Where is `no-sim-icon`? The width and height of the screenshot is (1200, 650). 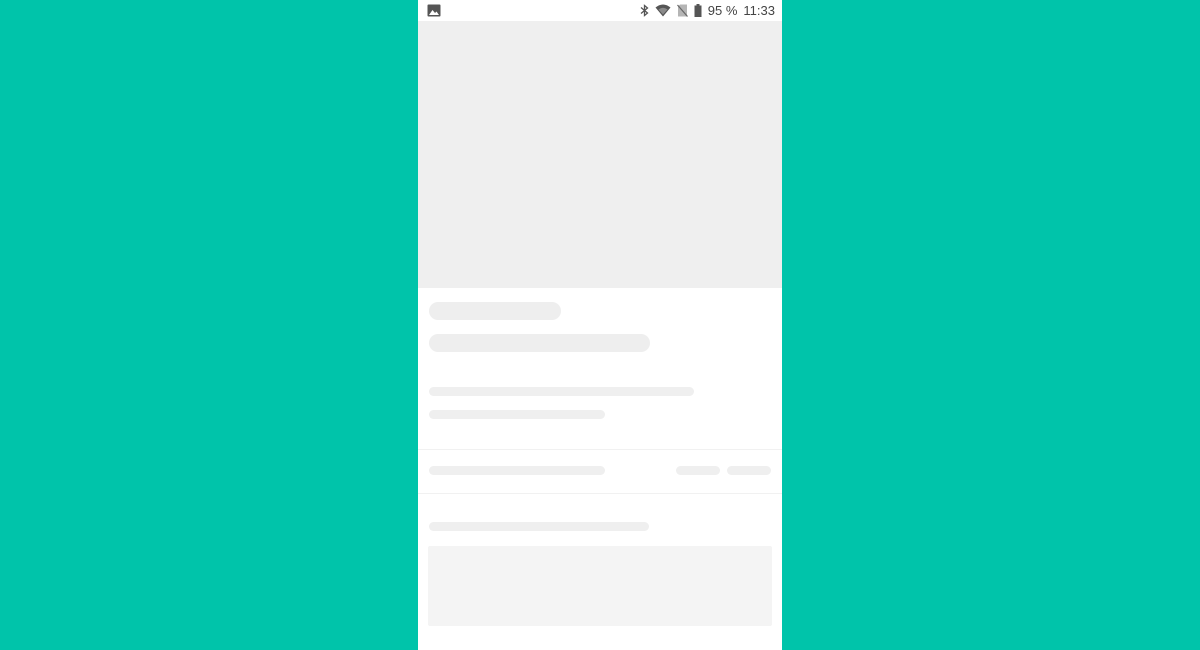 no-sim-icon is located at coordinates (682, 10).